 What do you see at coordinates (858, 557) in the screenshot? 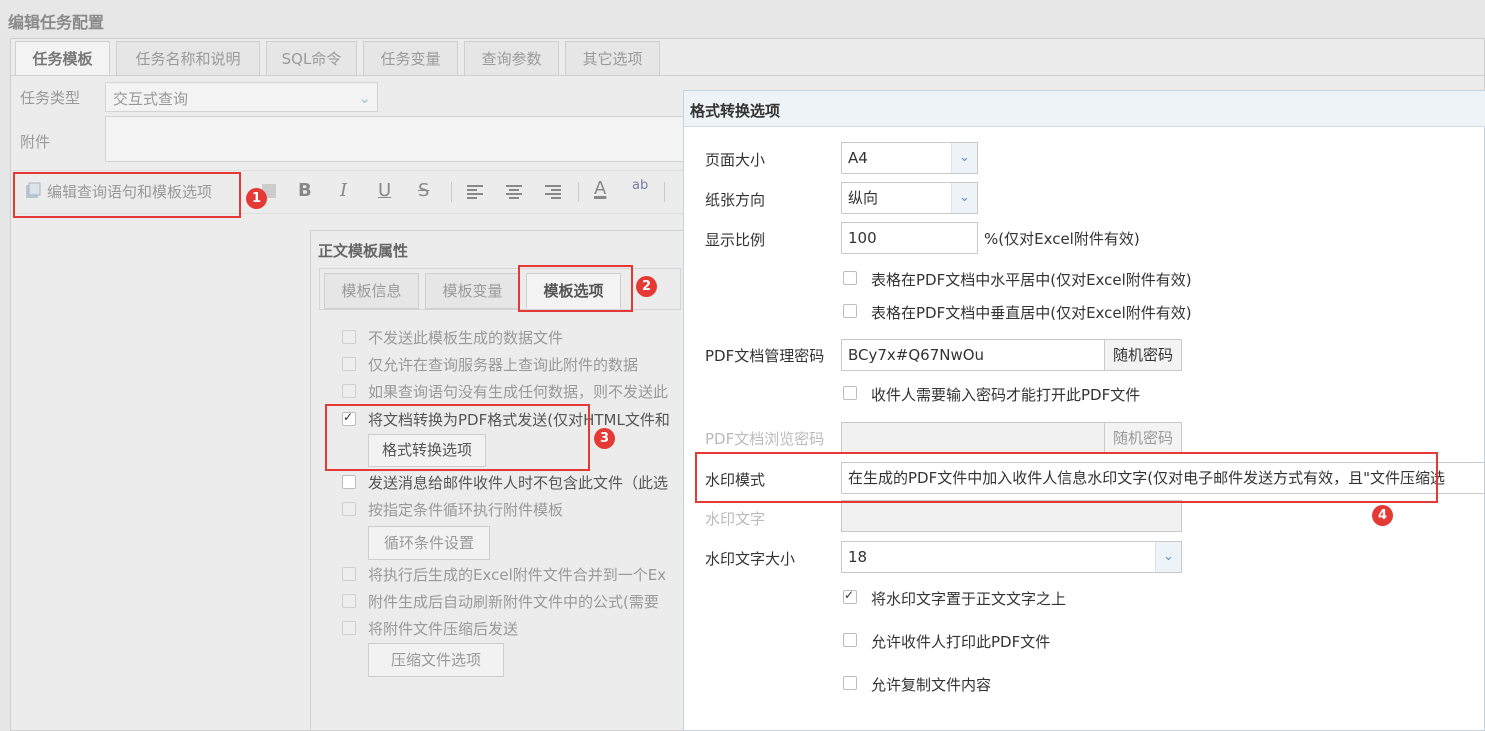
I see `watermark-size-value: 18` at bounding box center [858, 557].